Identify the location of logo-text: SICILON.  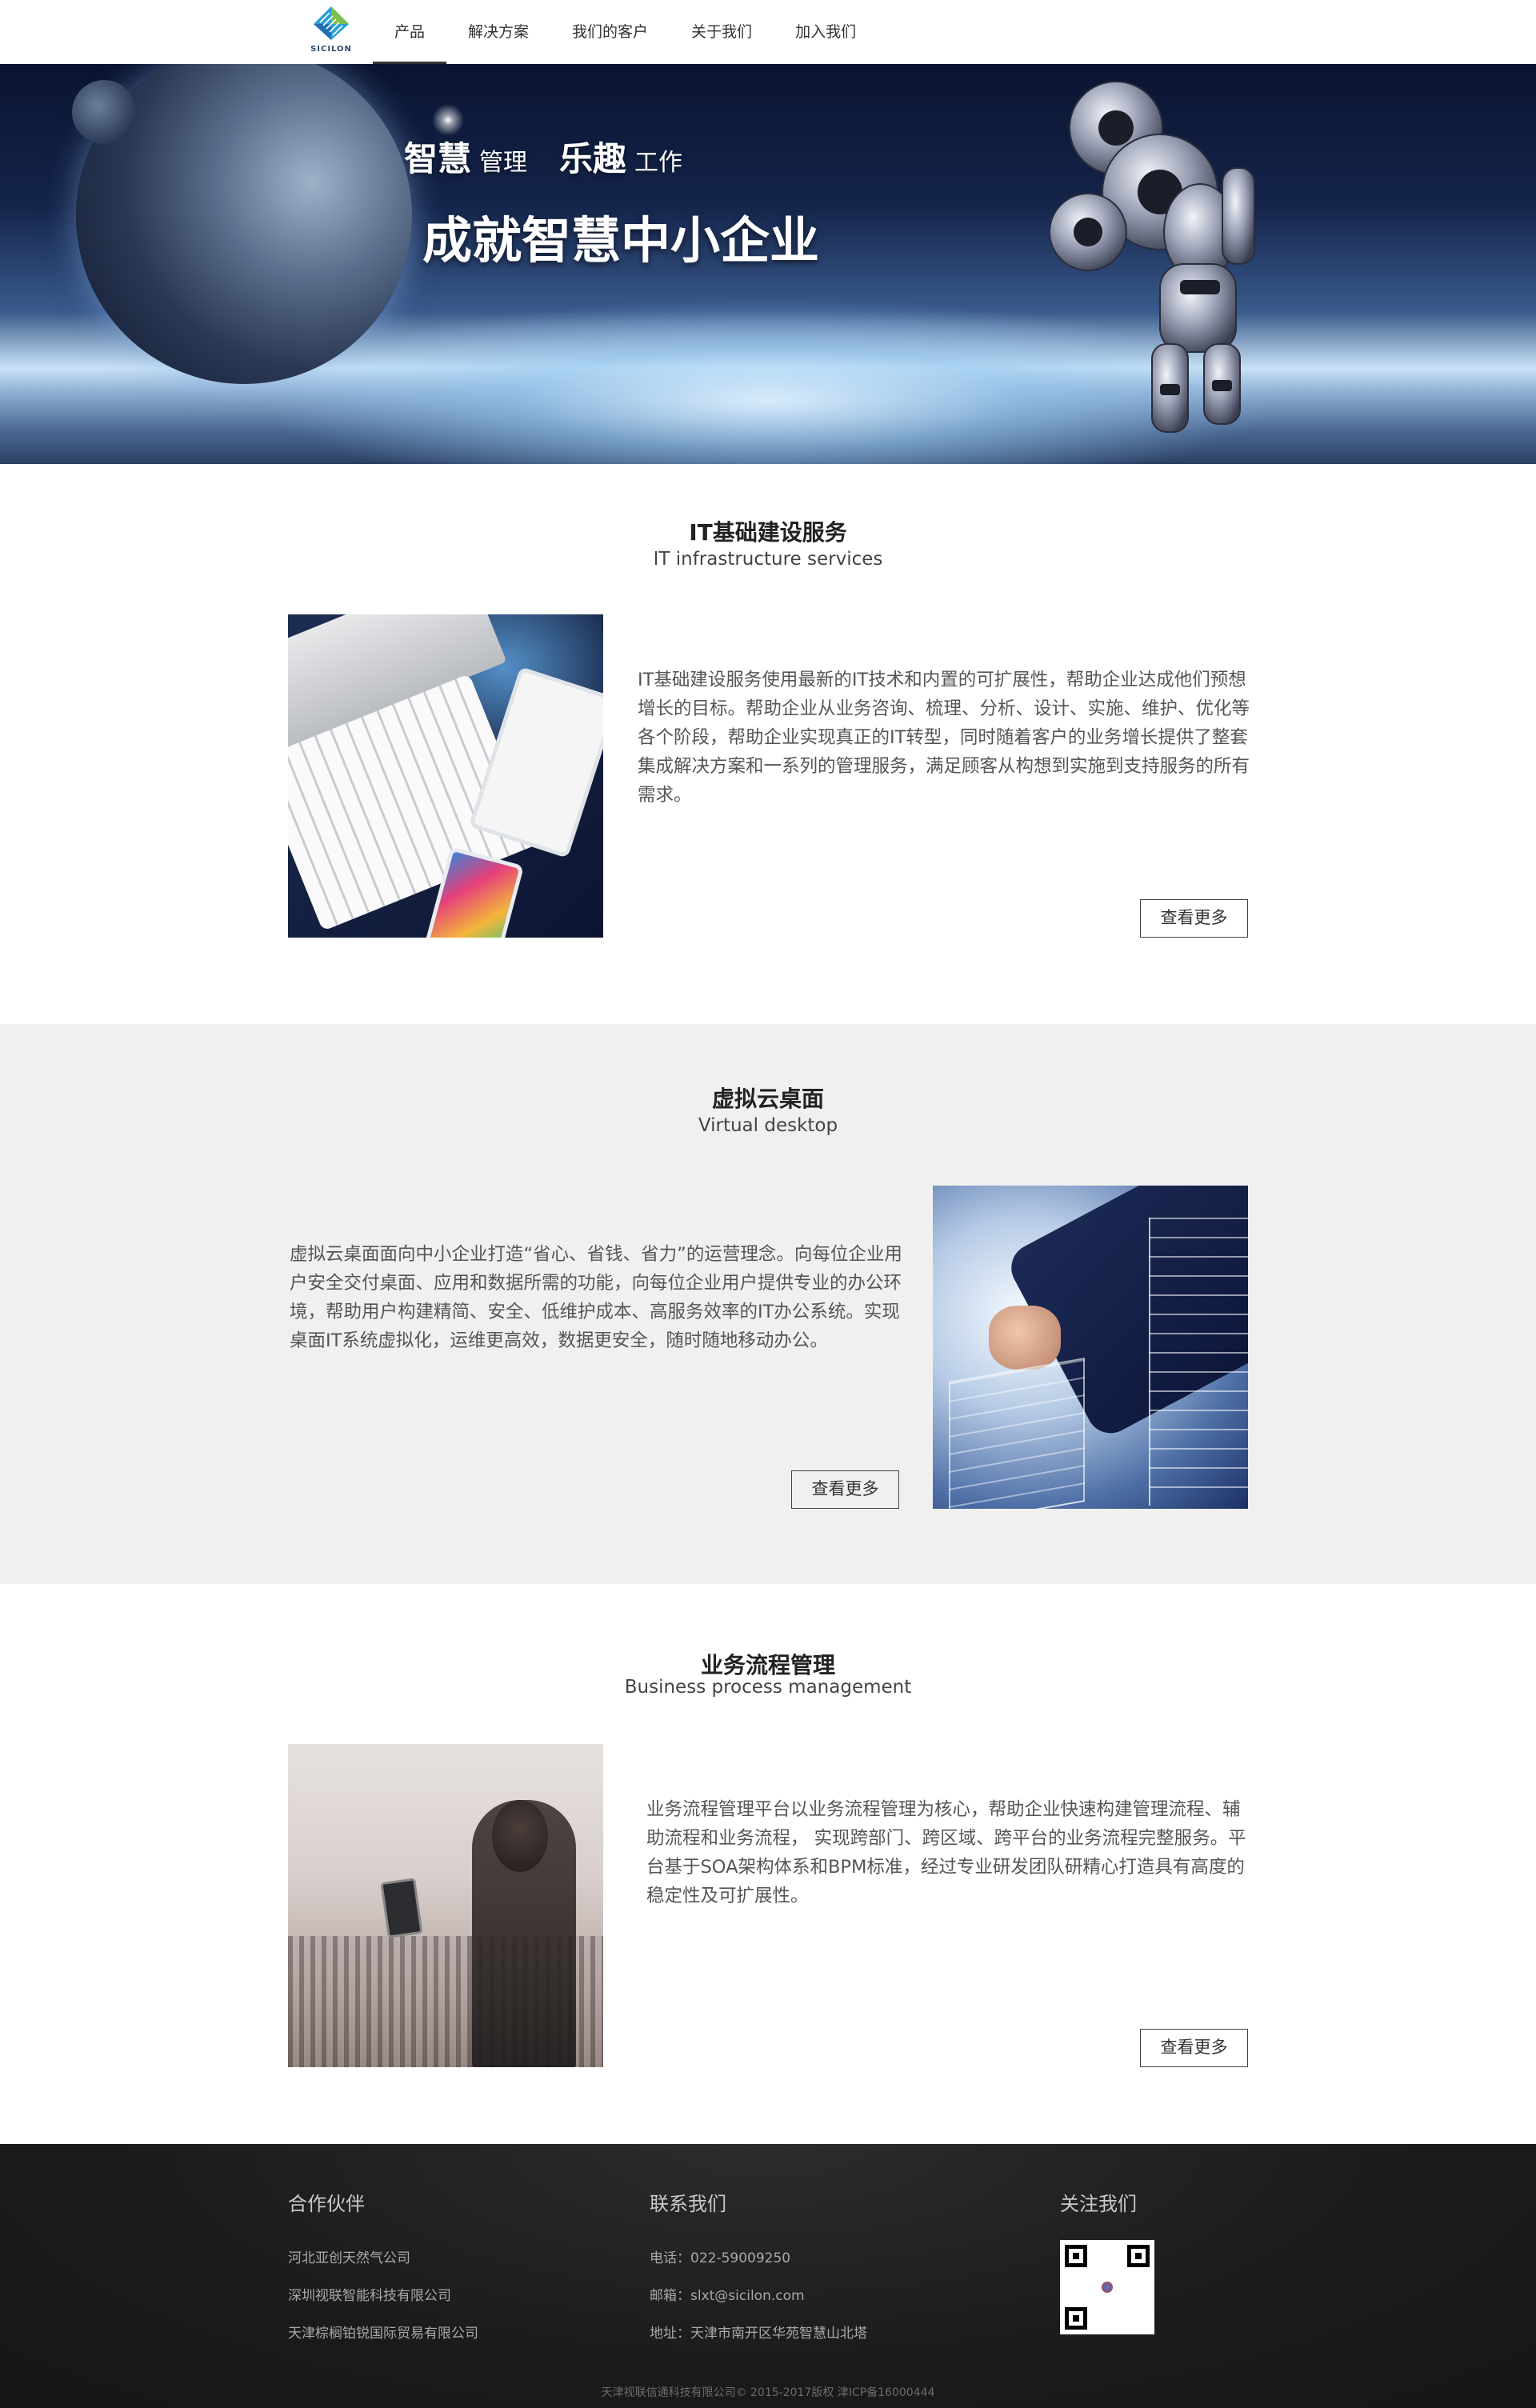
(331, 49).